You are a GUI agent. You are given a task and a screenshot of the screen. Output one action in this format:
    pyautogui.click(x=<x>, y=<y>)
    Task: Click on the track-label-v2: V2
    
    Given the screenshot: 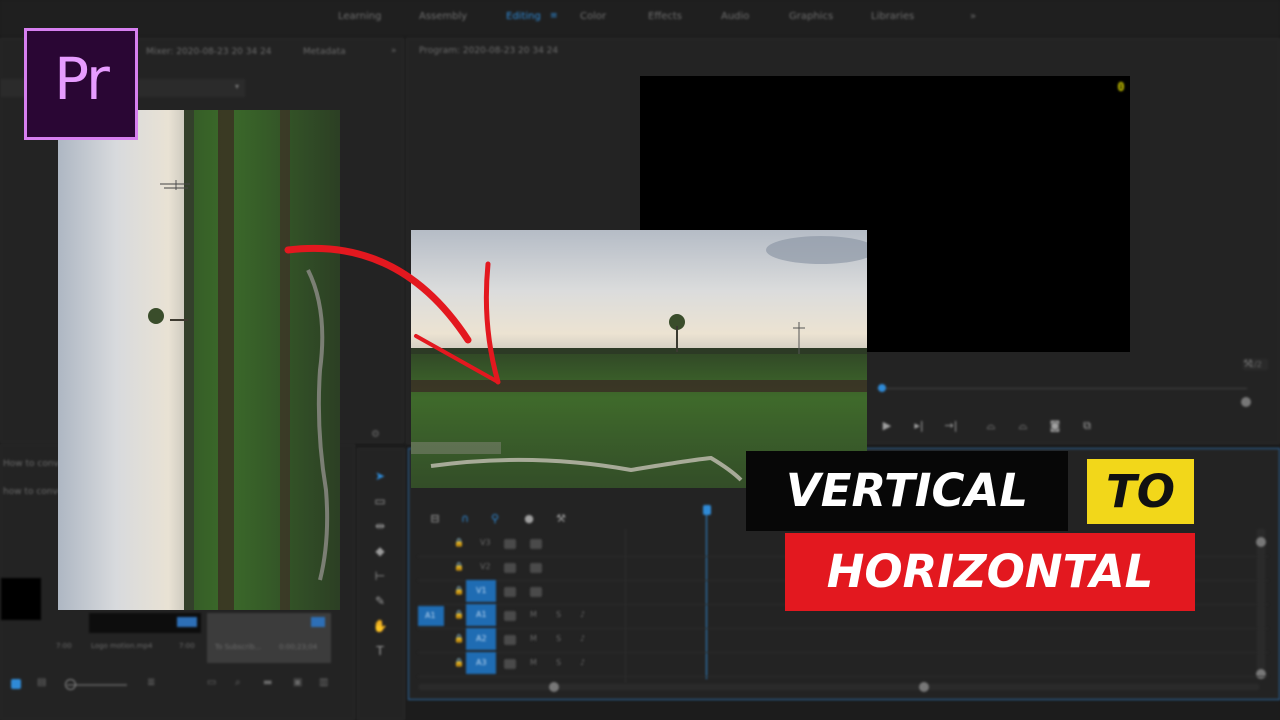 What is the action you would take?
    pyautogui.click(x=485, y=566)
    